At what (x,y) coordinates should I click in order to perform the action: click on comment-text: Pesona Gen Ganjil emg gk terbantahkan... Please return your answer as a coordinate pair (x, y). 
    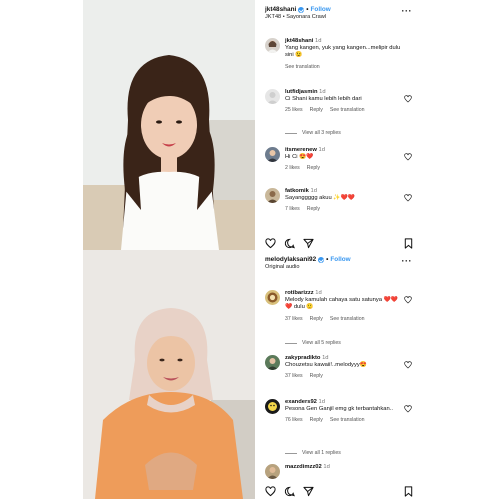
    Looking at the image, I should click on (339, 409).